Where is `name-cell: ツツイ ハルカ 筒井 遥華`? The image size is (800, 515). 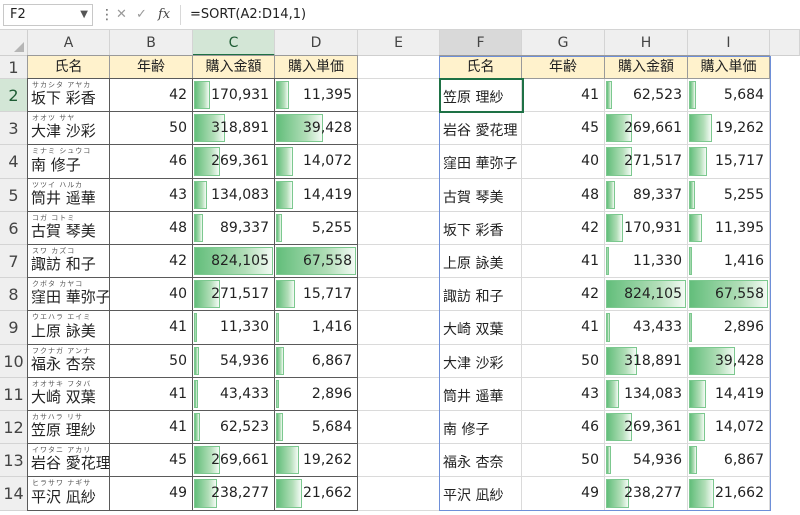 name-cell: ツツイ ハルカ 筒井 遥華 is located at coordinates (68, 194).